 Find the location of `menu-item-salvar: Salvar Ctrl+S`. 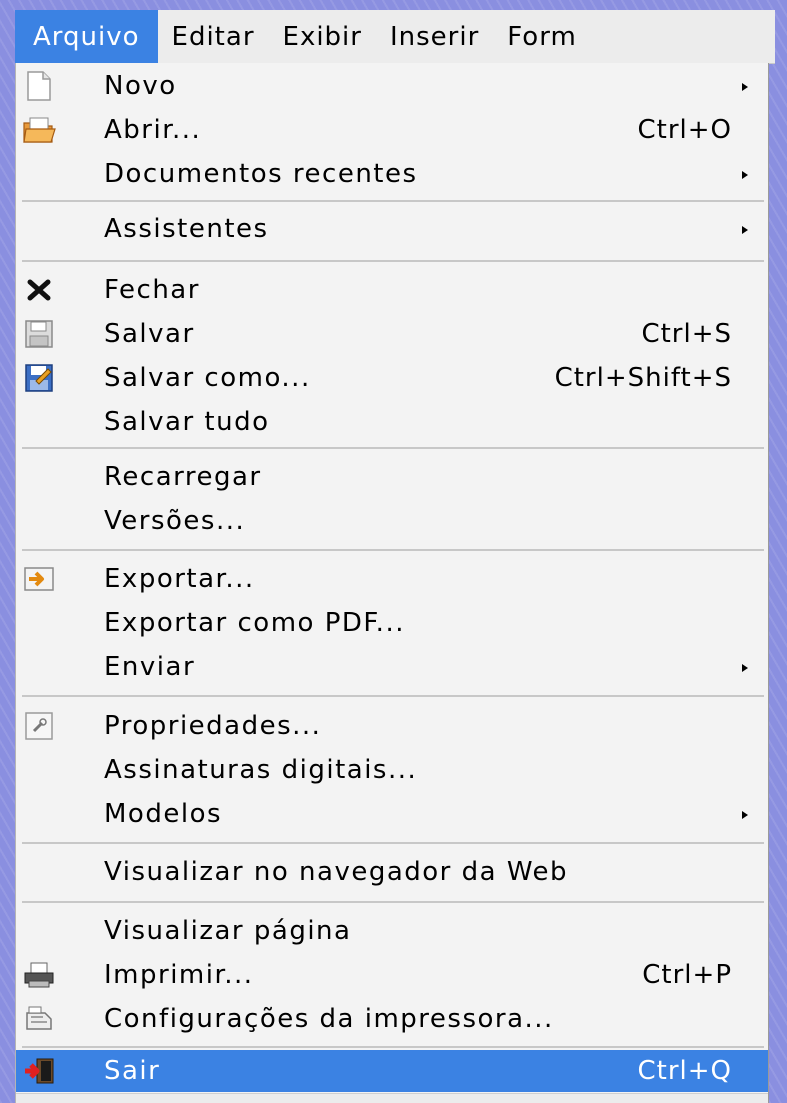

menu-item-salvar: Salvar Ctrl+S is located at coordinates (392, 334).